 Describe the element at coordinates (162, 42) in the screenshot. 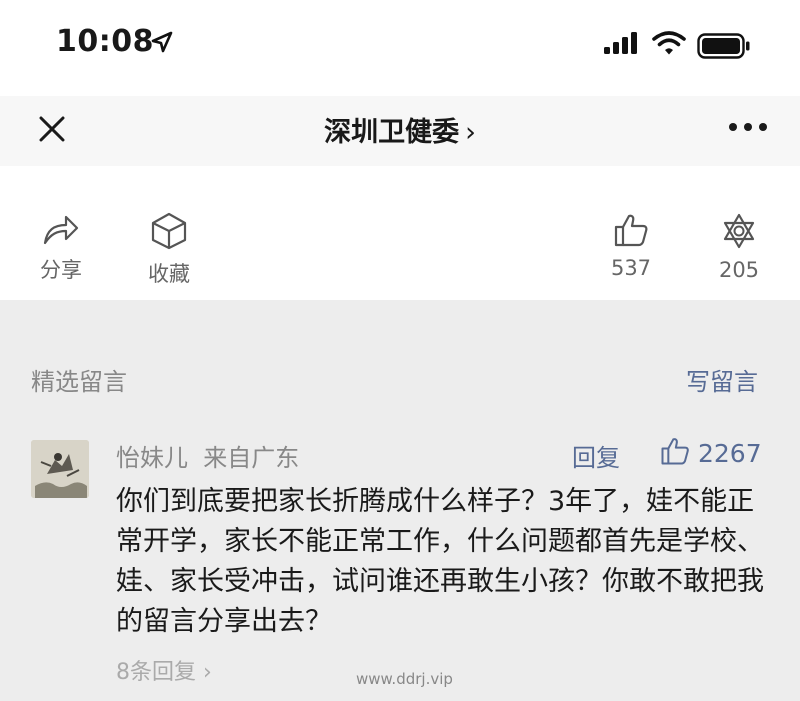

I see `location-arrow-icon` at that location.